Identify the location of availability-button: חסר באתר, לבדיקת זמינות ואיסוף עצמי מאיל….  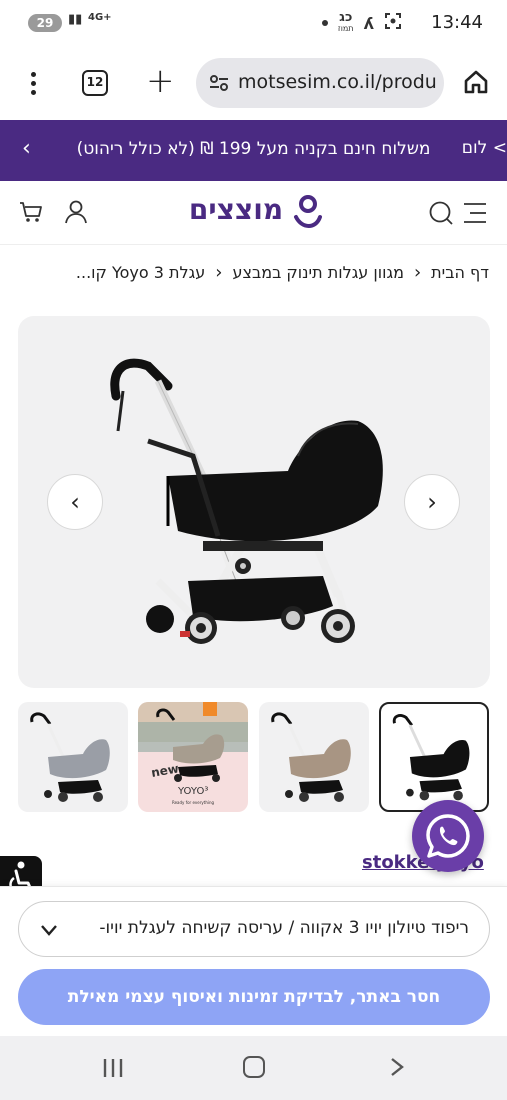
(254, 997).